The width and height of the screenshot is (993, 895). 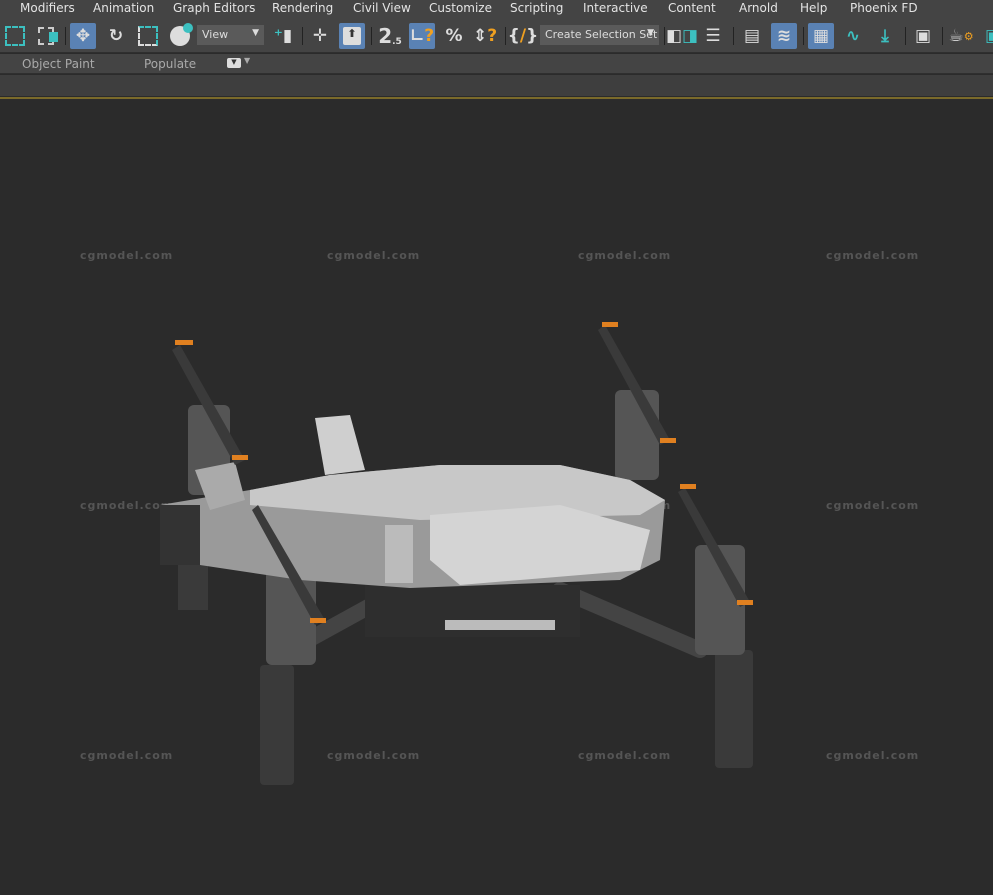 I want to click on menu-interactive: Interactive, so click(x=615, y=8).